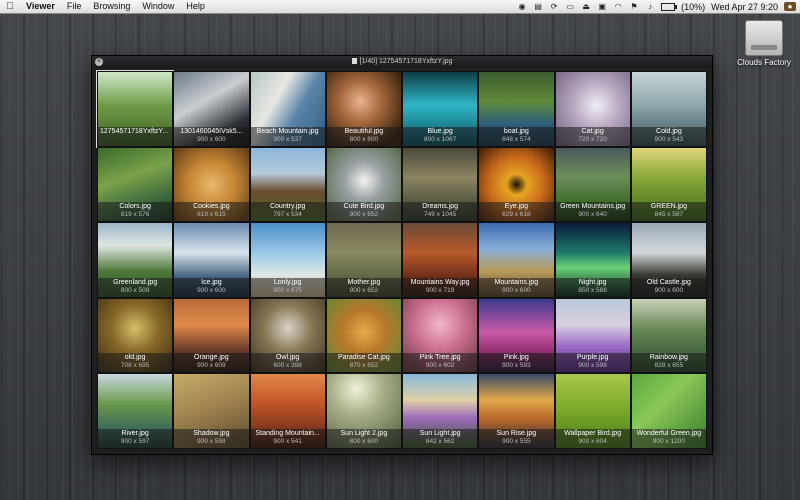 This screenshot has height=500, width=800. I want to click on sync-icon: ⟳, so click(554, 6).